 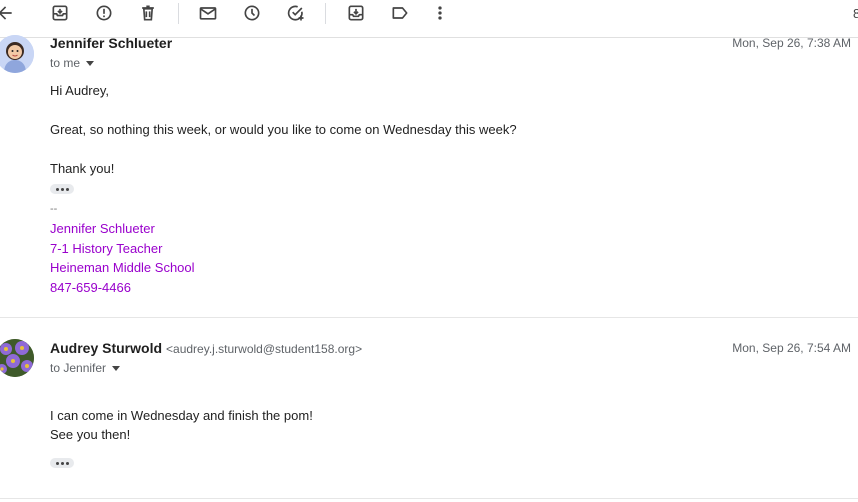 What do you see at coordinates (8, 13) in the screenshot?
I see `back-arrow-icon` at bounding box center [8, 13].